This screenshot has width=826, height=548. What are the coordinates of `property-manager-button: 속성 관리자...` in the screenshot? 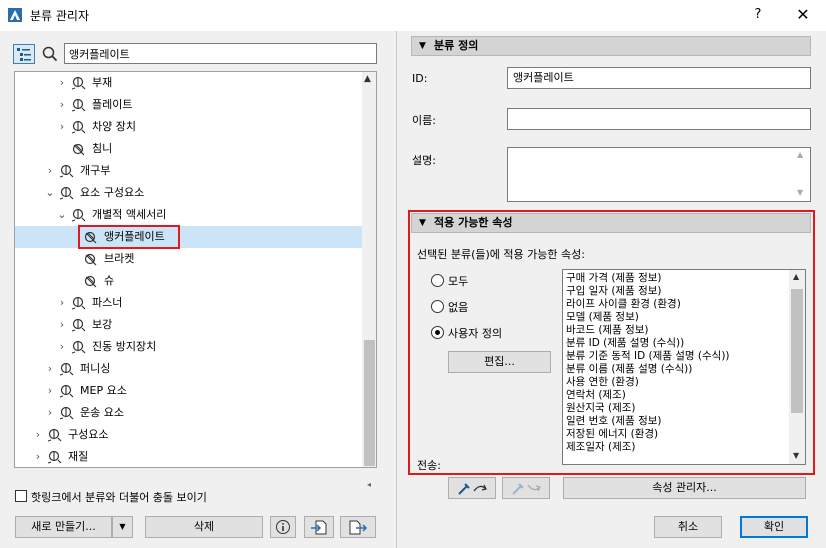 It's located at (684, 488).